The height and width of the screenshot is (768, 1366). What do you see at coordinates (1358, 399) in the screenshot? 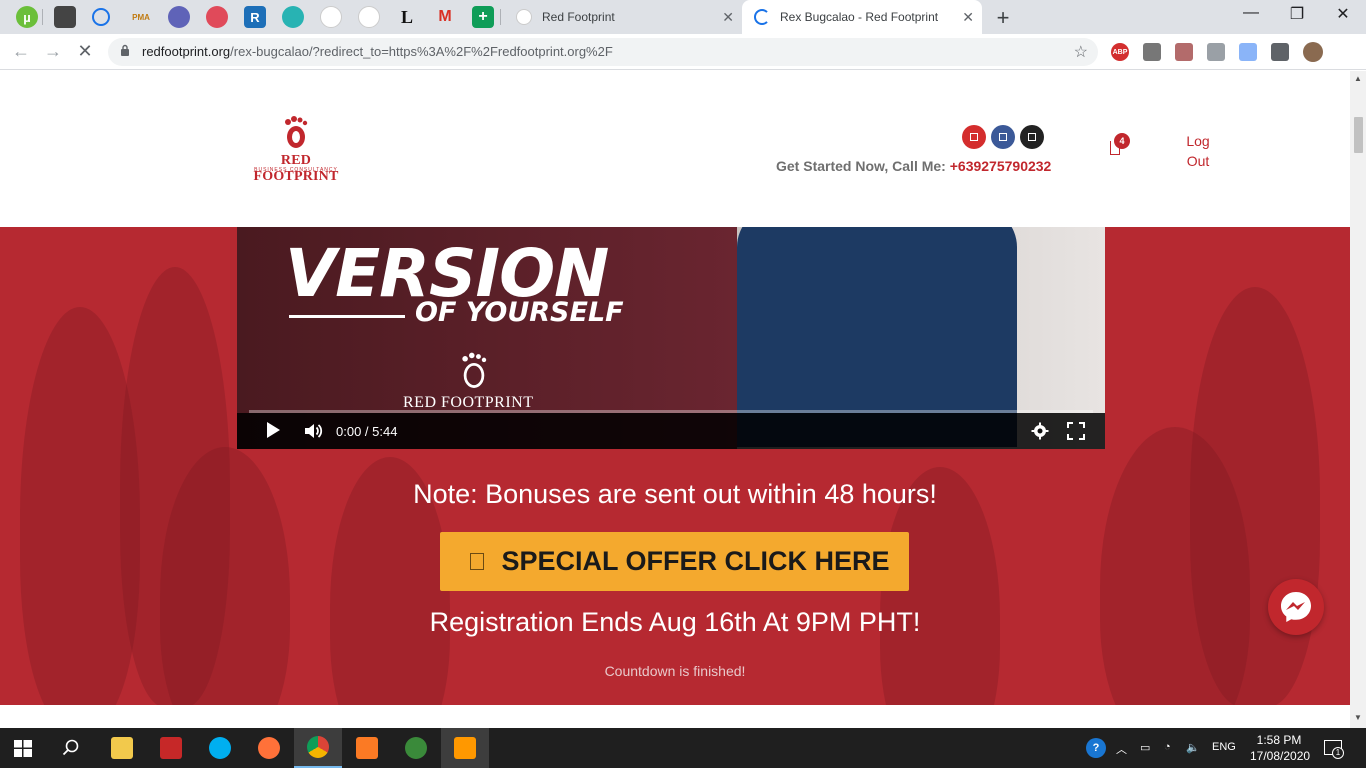
I see `page-scrollbar: ▲ ▼` at bounding box center [1358, 399].